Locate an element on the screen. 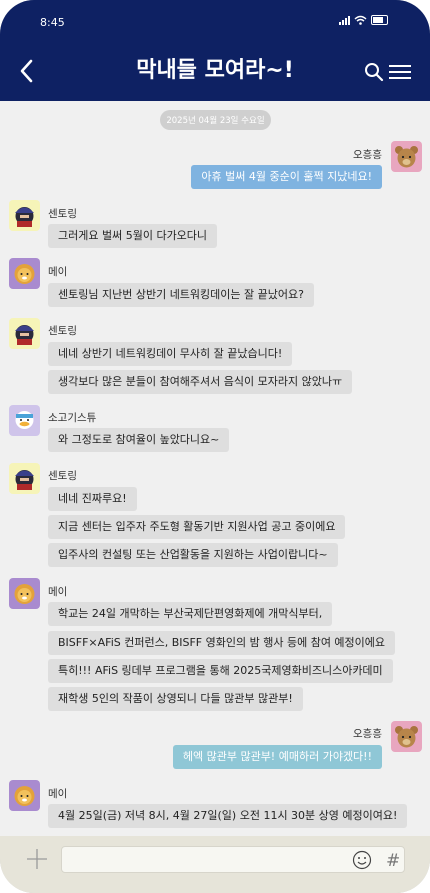 The height and width of the screenshot is (893, 430). message-bubble-outgoing: 아휴 벌써 4월 중순이 훌쩍 지났네요! is located at coordinates (286, 177).